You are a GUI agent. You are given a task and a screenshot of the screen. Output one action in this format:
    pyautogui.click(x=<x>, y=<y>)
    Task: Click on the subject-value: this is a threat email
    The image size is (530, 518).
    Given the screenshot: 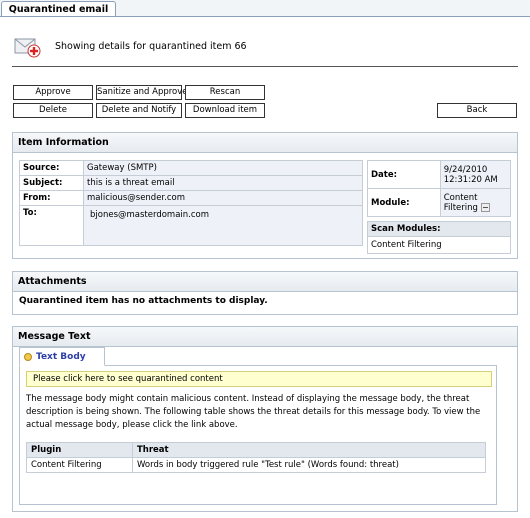 What is the action you would take?
    pyautogui.click(x=223, y=183)
    